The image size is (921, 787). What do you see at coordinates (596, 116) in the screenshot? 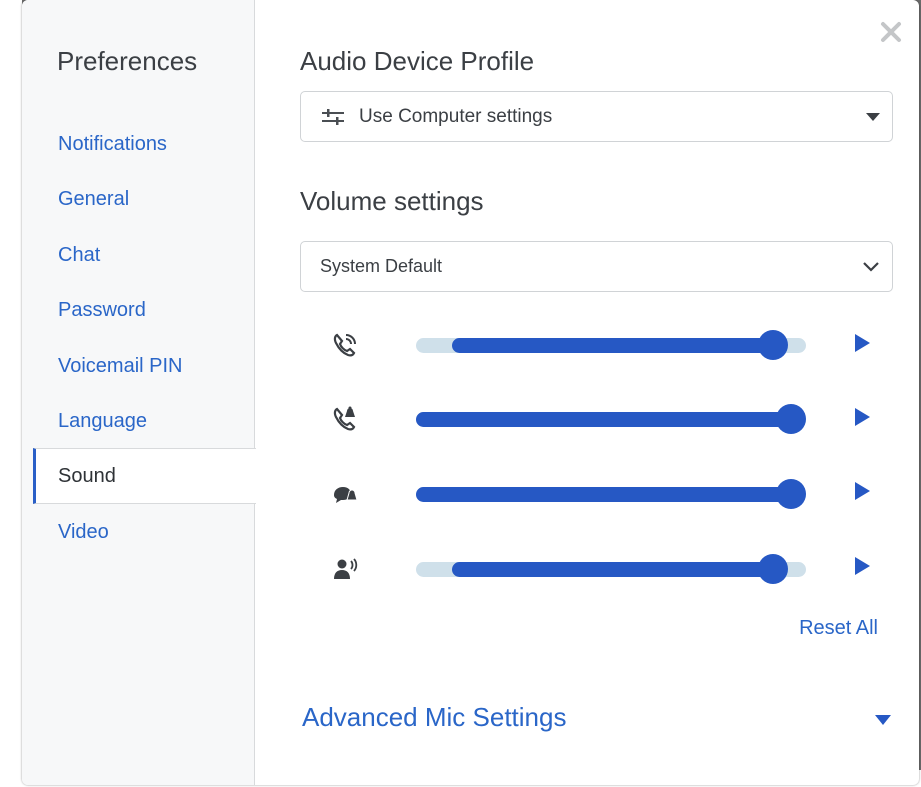
I see `audio-profile-select: Use Computer settings` at bounding box center [596, 116].